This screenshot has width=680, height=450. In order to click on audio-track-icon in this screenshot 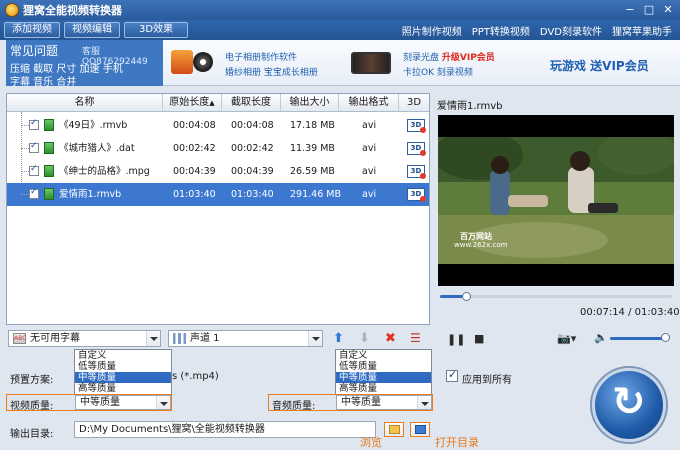, I will do `click(179, 338)`.